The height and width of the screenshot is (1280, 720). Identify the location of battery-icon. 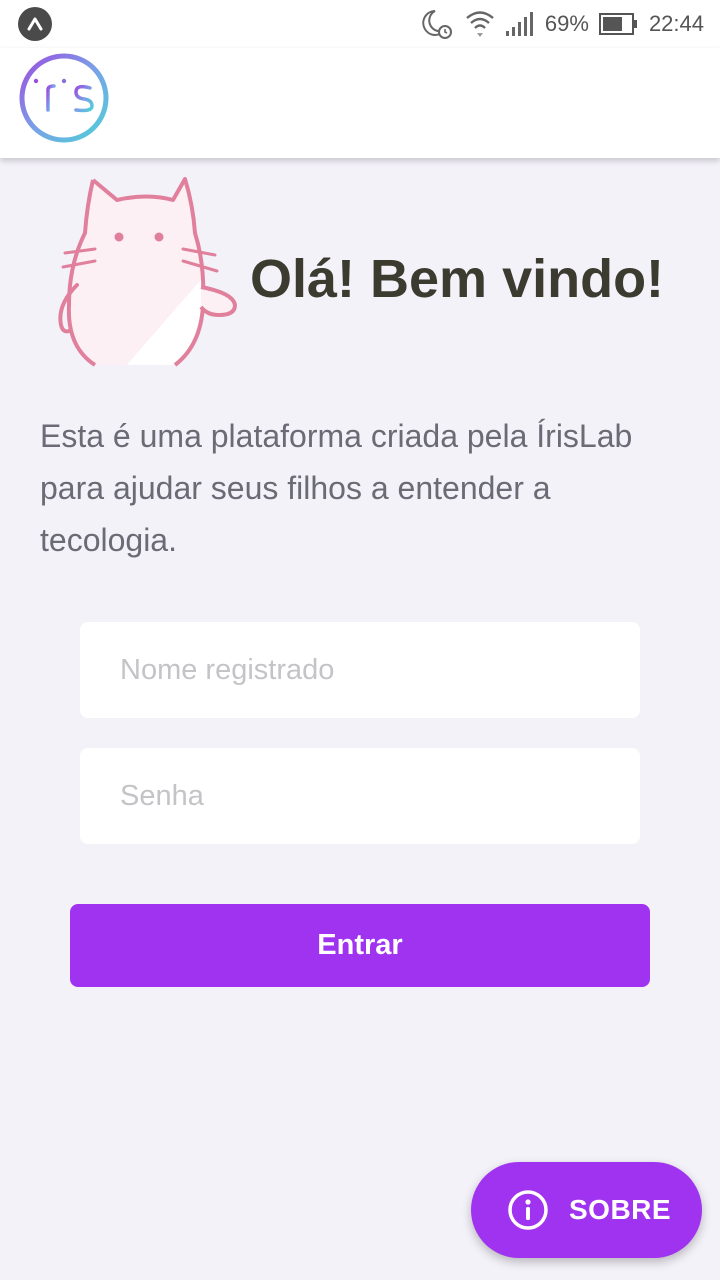
(617, 24).